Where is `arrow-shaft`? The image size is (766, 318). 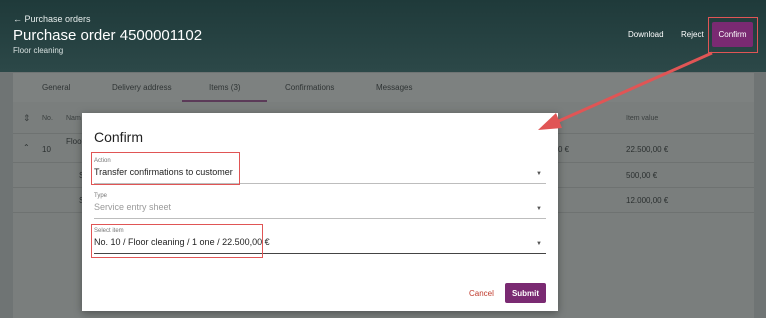 arrow-shaft is located at coordinates (632, 88).